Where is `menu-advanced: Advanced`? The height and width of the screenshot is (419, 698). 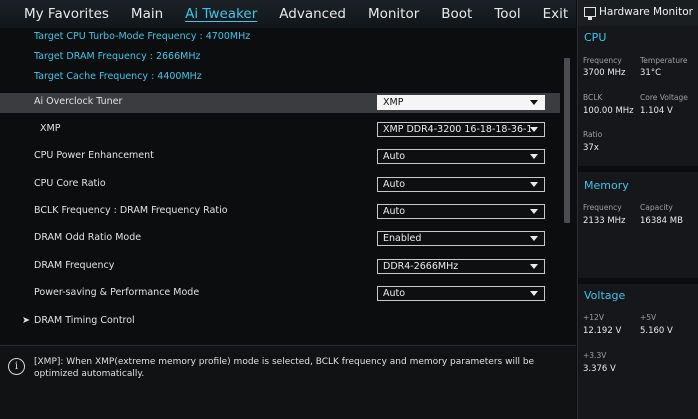
menu-advanced: Advanced is located at coordinates (312, 14).